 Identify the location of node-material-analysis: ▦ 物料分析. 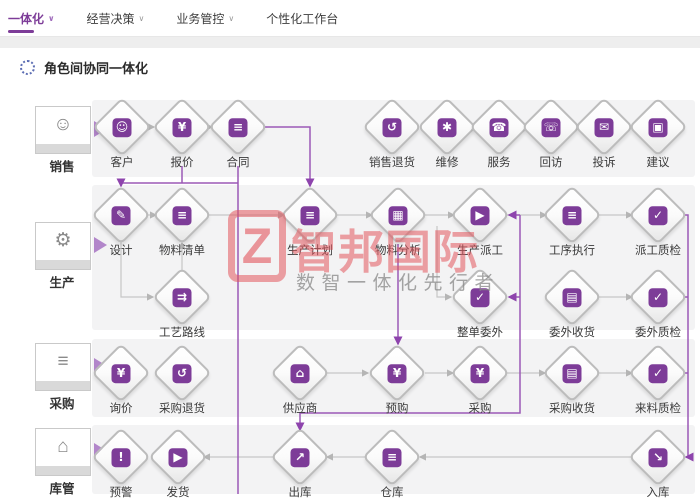
(398, 221).